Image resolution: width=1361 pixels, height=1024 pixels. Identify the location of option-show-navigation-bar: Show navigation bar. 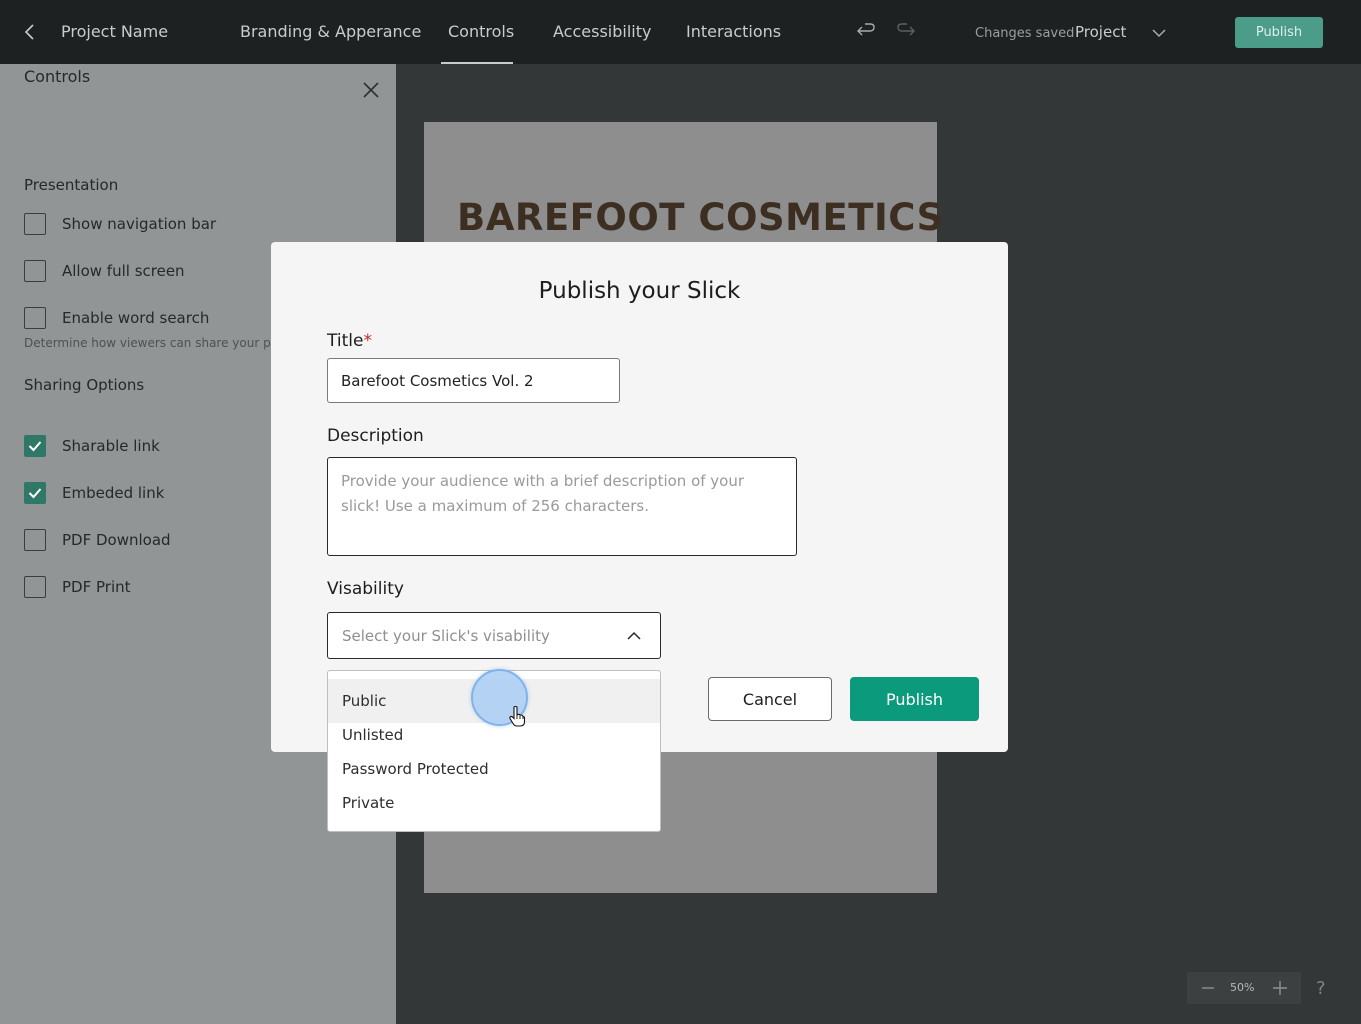
(120, 224).